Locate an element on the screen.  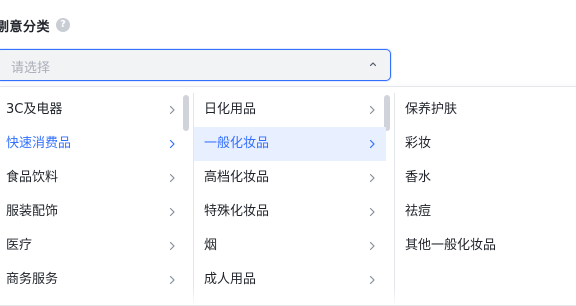
cascader-option: 特殊化妆品 is located at coordinates (290, 212).